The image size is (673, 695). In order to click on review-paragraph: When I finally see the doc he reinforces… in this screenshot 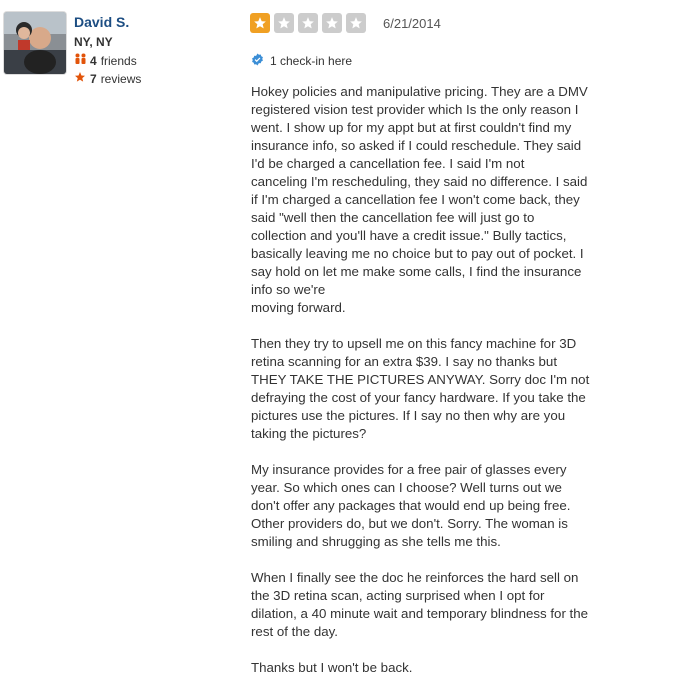, I will do `click(420, 604)`.